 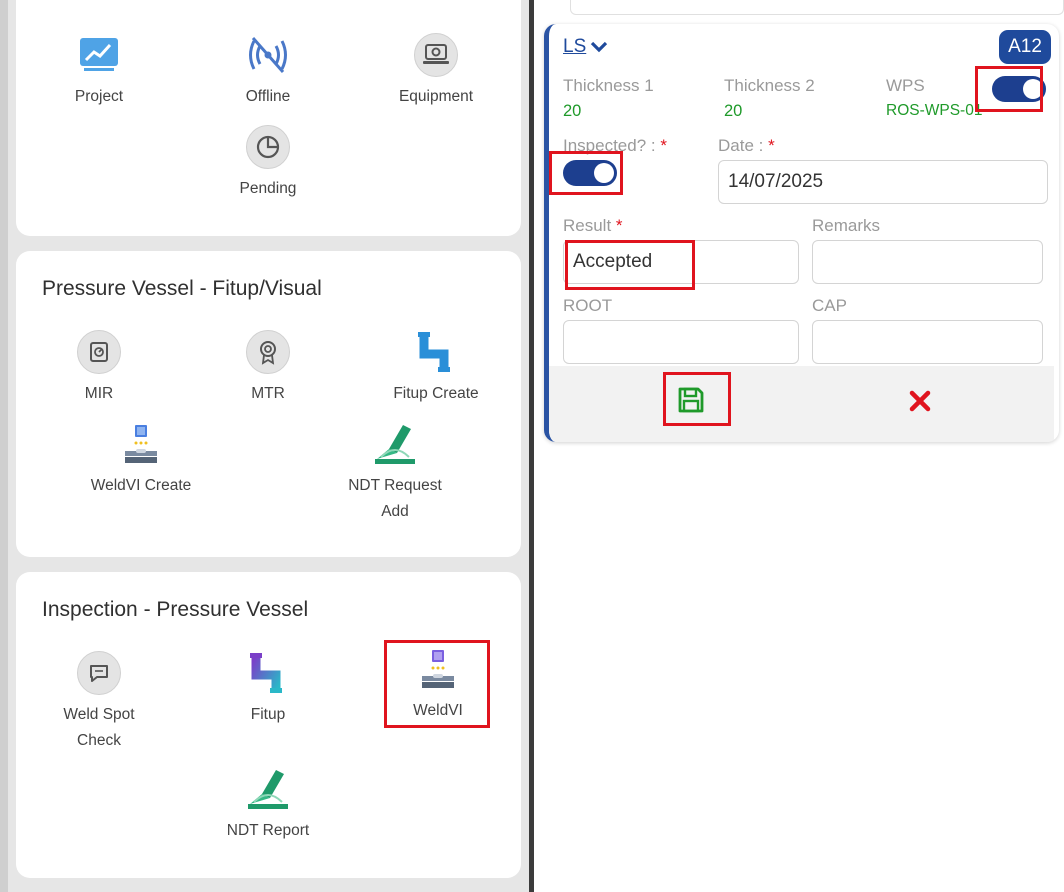 I want to click on date-label: Date : *, so click(x=746, y=146).